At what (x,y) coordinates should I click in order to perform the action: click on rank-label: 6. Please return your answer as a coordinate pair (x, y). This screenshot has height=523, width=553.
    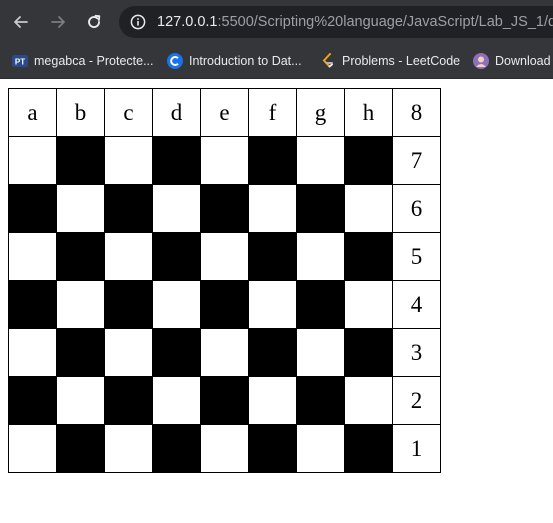
    Looking at the image, I should click on (416, 208).